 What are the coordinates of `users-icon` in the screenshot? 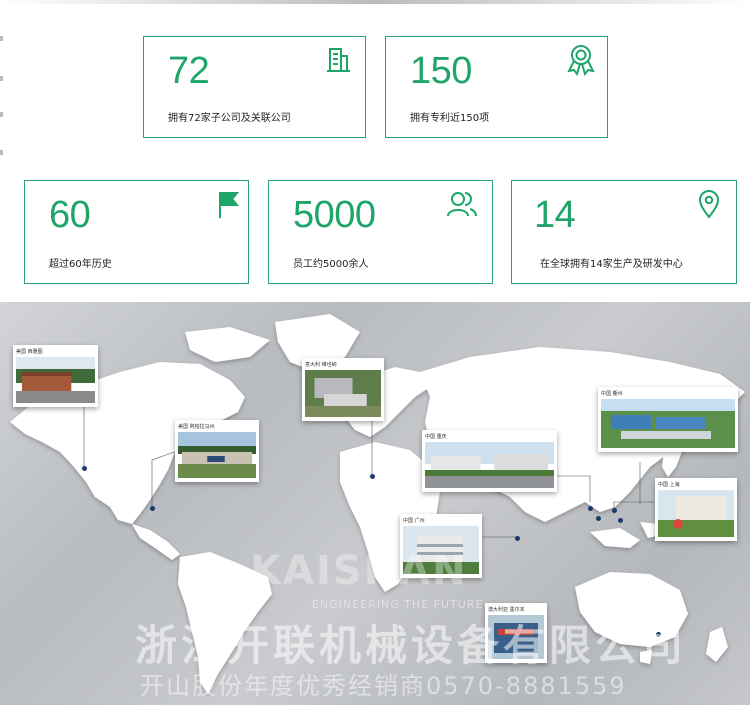 It's located at (462, 204).